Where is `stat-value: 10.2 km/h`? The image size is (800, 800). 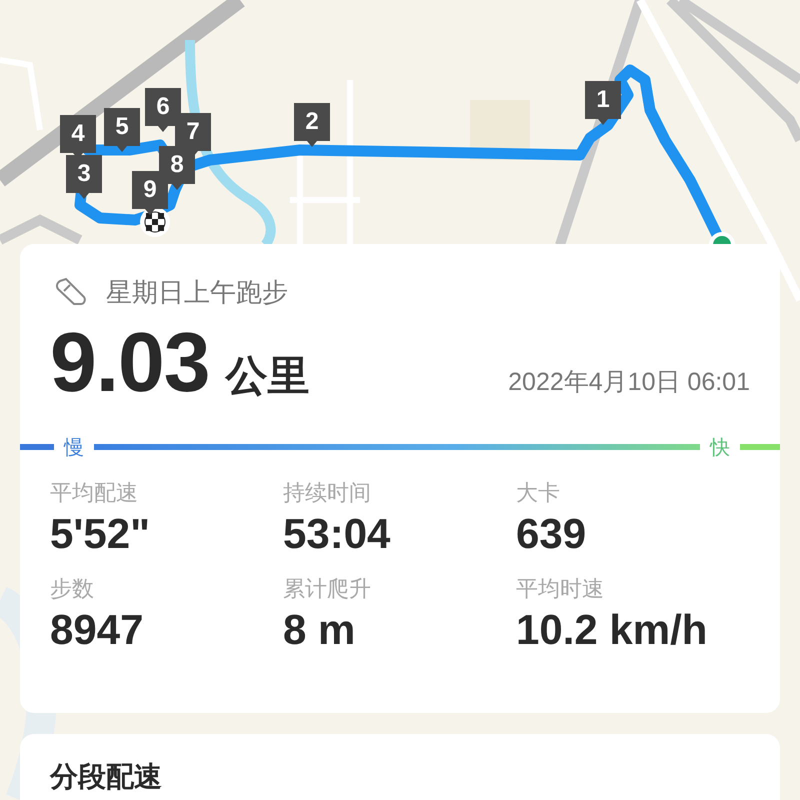 stat-value: 10.2 km/h is located at coordinates (612, 630).